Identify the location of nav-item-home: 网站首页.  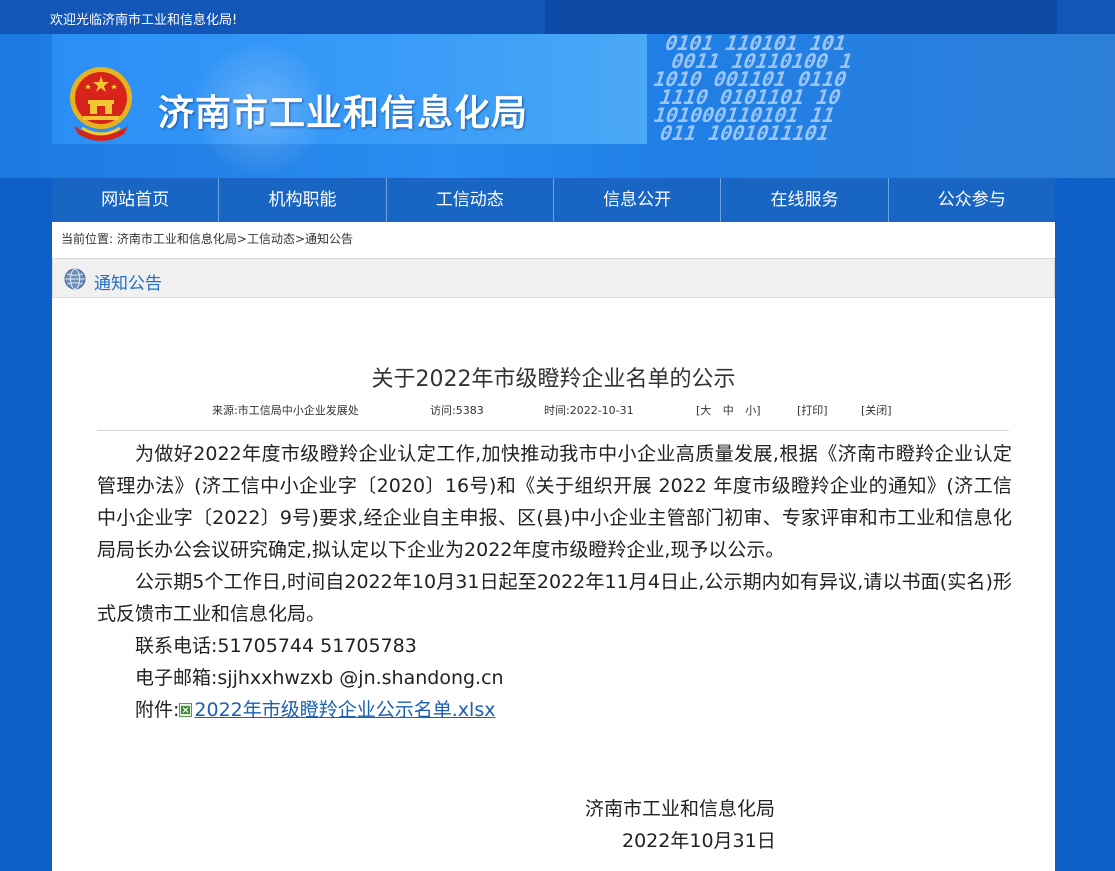
(136, 200).